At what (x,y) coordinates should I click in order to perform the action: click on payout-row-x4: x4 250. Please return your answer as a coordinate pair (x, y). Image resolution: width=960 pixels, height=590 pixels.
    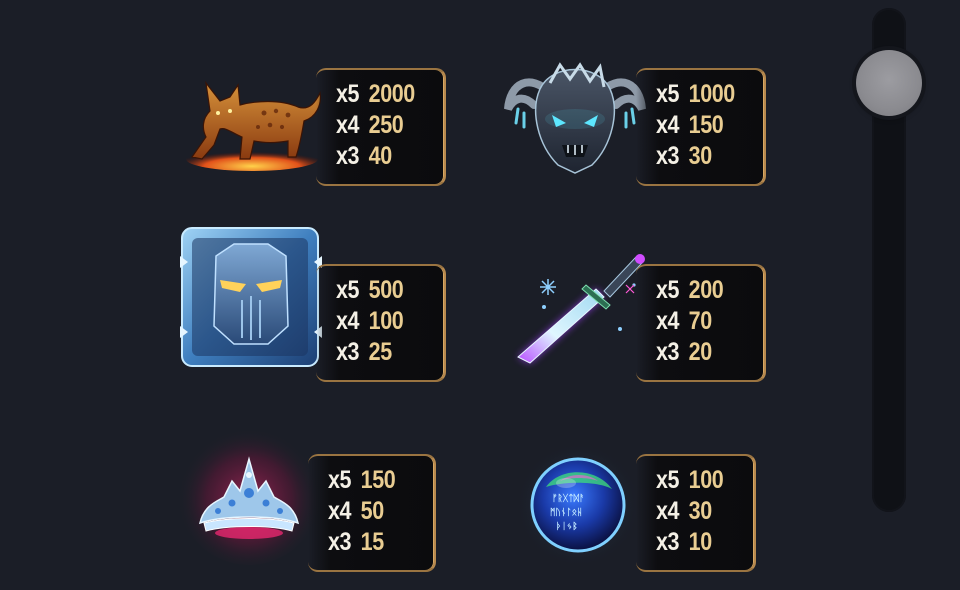
    Looking at the image, I should click on (370, 125).